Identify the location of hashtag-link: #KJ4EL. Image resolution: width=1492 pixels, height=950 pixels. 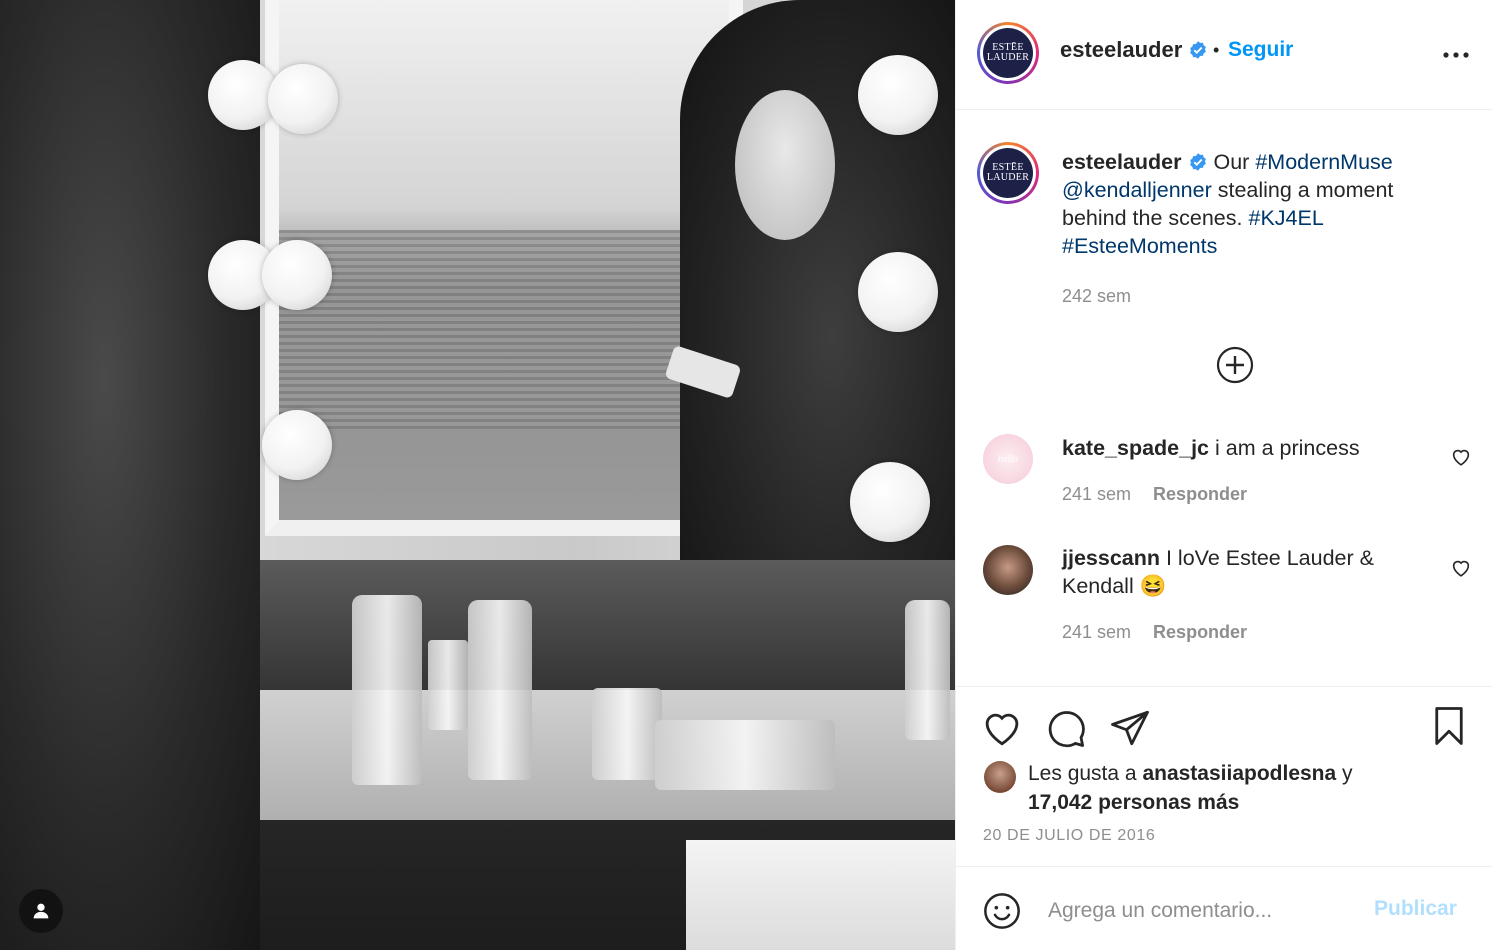
(1285, 218).